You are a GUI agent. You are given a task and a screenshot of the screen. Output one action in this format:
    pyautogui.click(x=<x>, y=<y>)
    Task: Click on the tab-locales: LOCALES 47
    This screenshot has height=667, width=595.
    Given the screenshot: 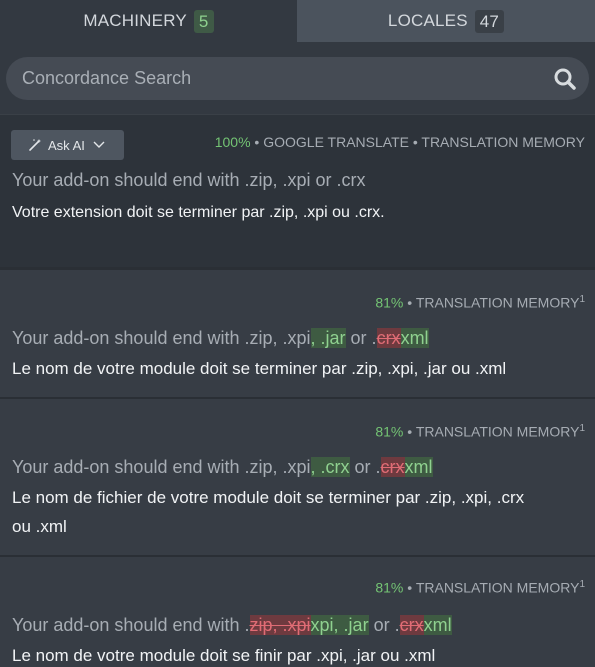 What is the action you would take?
    pyautogui.click(x=446, y=21)
    